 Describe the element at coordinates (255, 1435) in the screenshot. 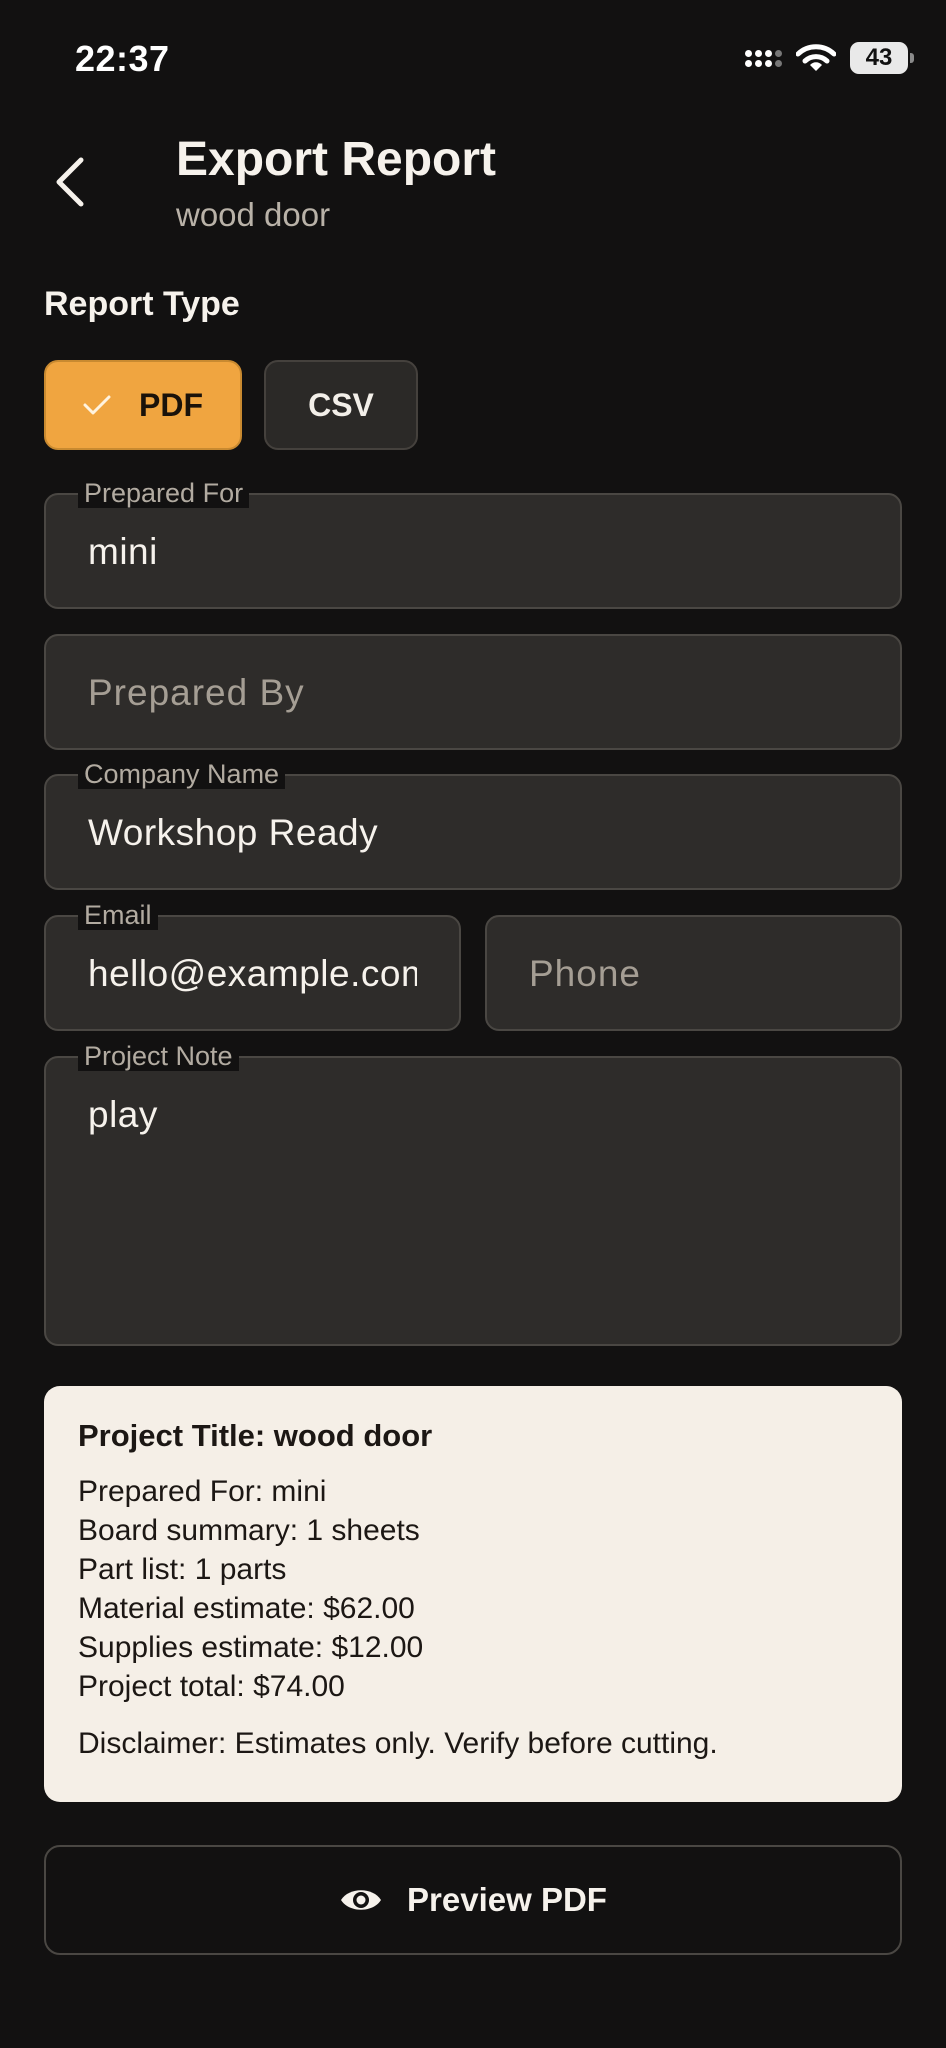

I see `summary-title: Project Title: wood door` at that location.